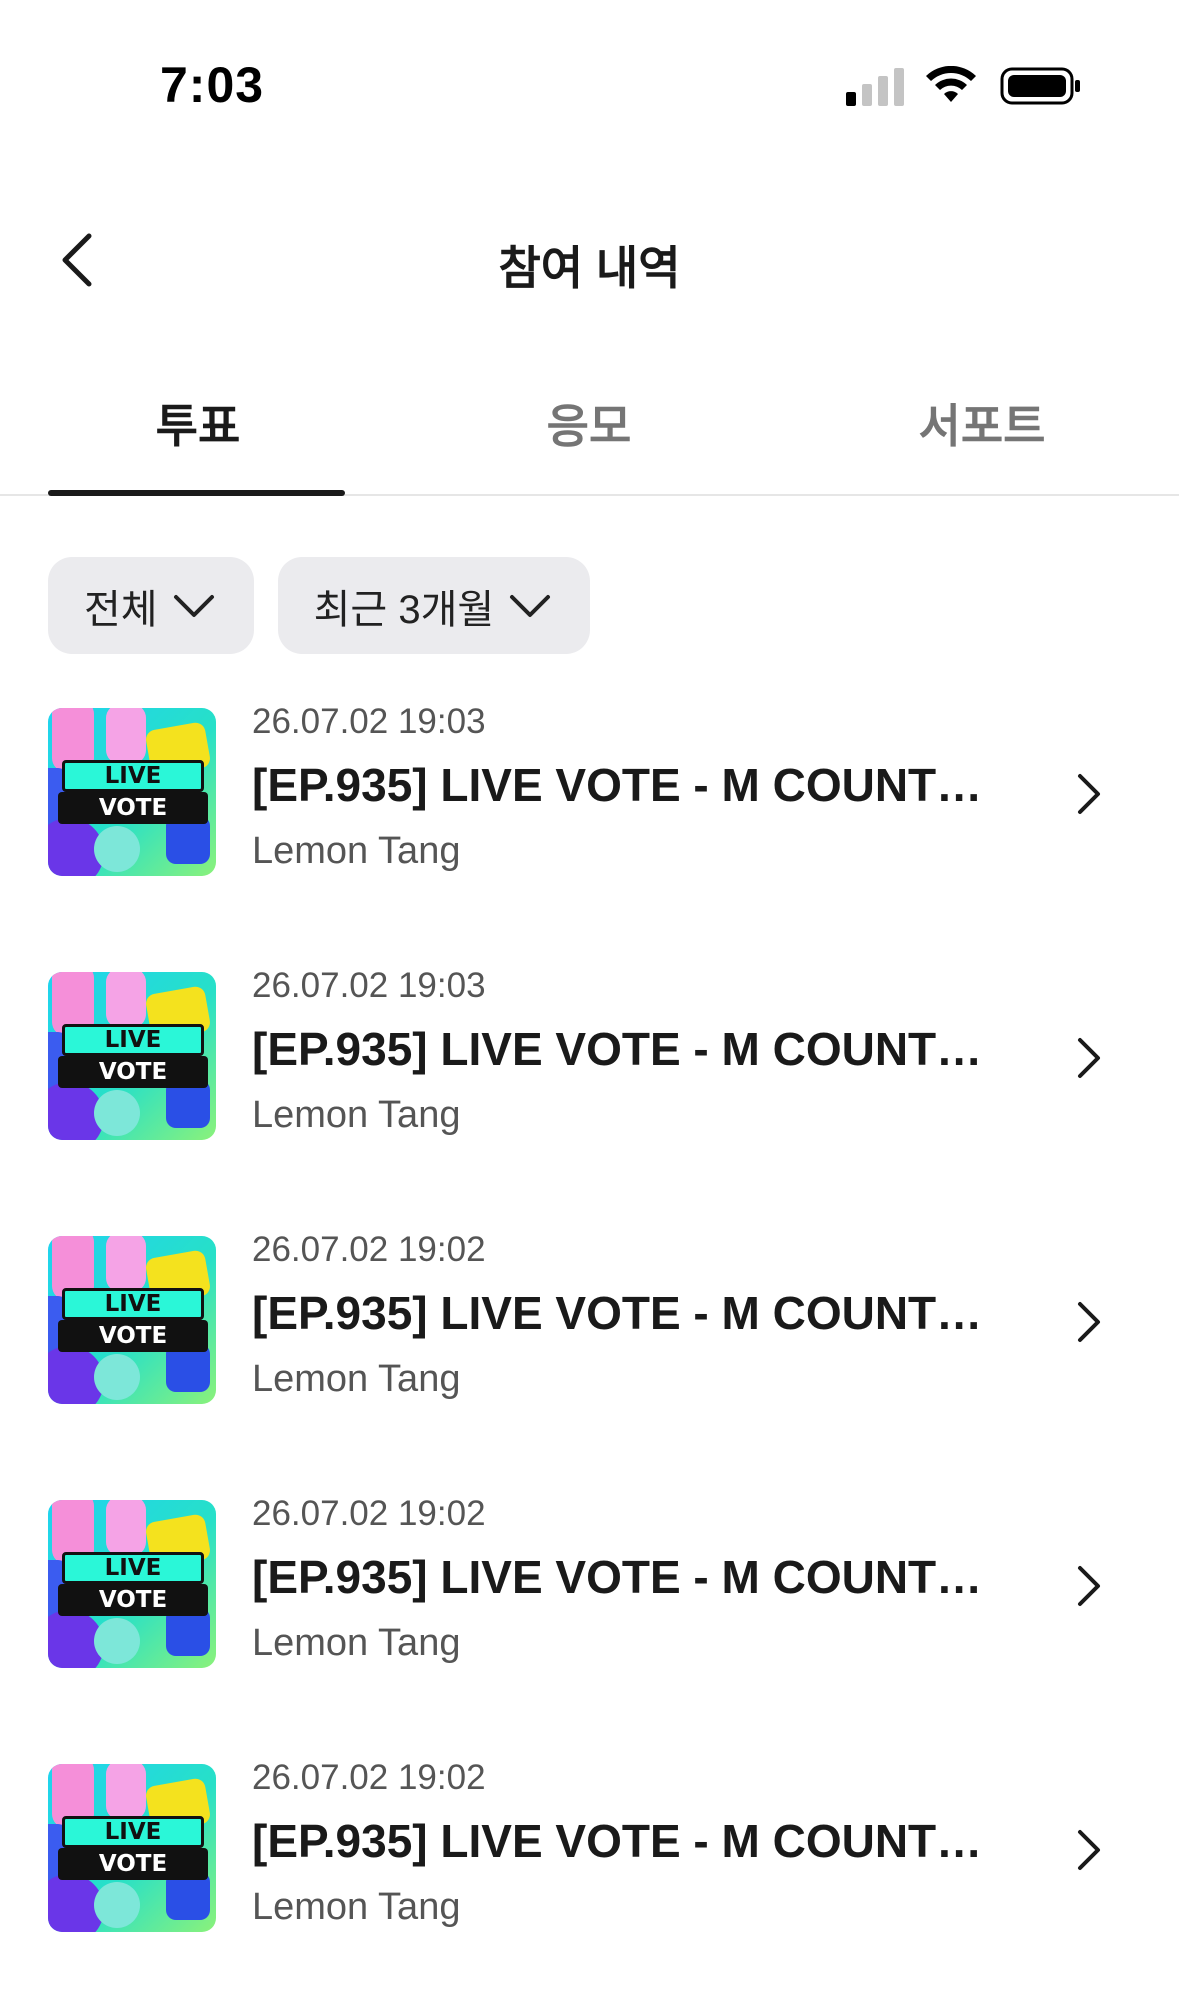 The height and width of the screenshot is (2001, 1179). What do you see at coordinates (404, 609) in the screenshot?
I see `period-filter-label: 최근 3개월` at bounding box center [404, 609].